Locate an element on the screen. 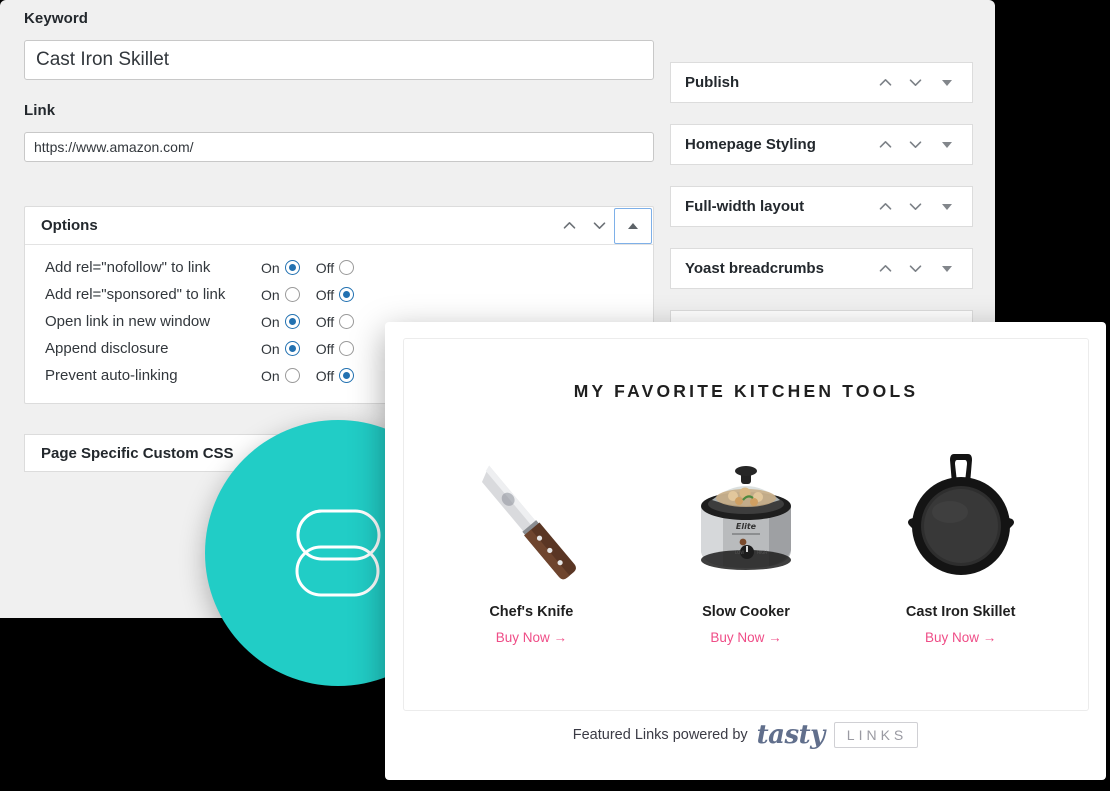 Image resolution: width=1110 pixels, height=791 pixels. sidebar-metabox-title: Homepage Styling is located at coordinates (750, 144).